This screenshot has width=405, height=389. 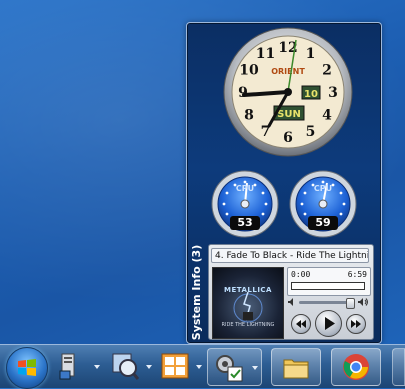 I want to click on volume-slider, so click(x=327, y=303).